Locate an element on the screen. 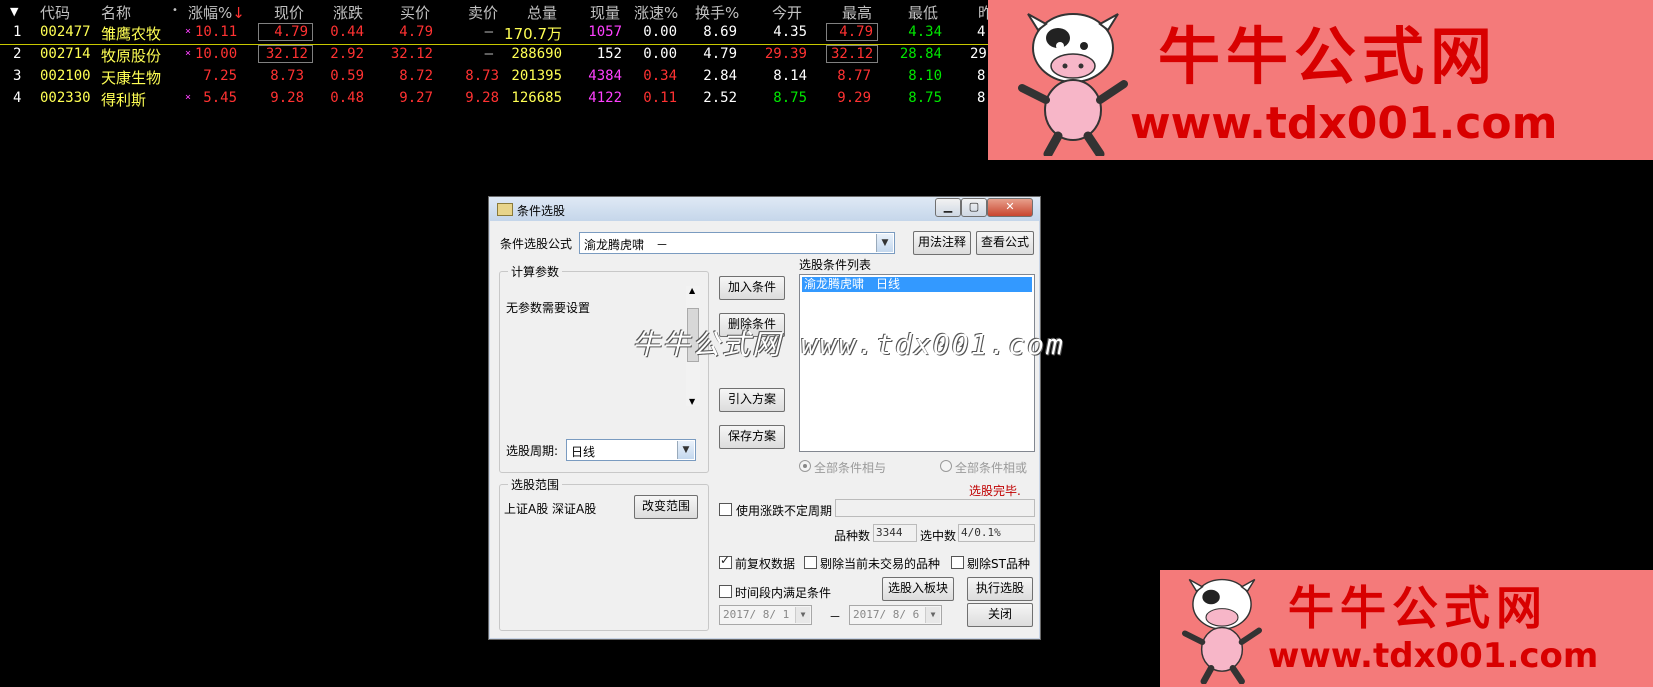 This screenshot has width=1653, height=687. turnover: 4.79 is located at coordinates (720, 54).